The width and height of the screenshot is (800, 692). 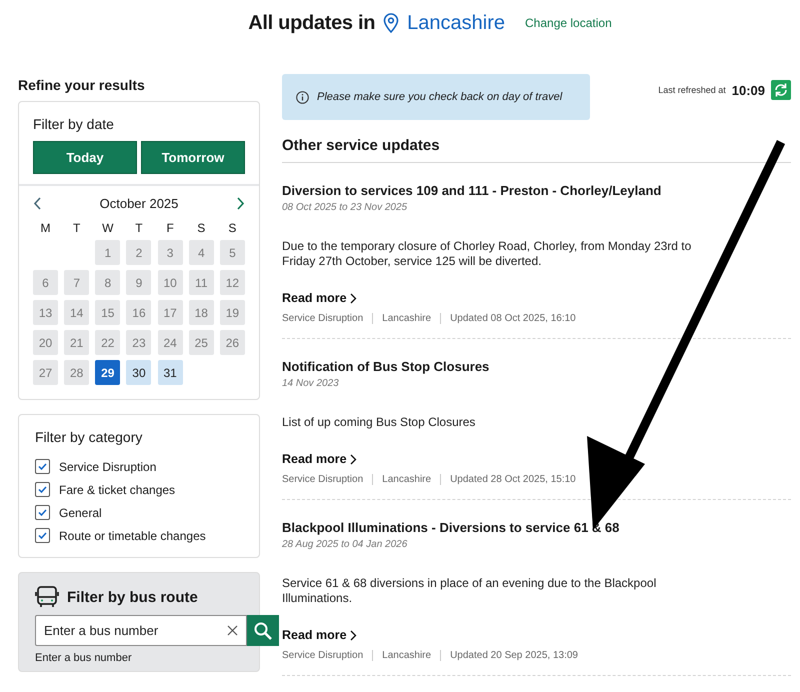 What do you see at coordinates (80, 513) in the screenshot?
I see `checkbox-label: General` at bounding box center [80, 513].